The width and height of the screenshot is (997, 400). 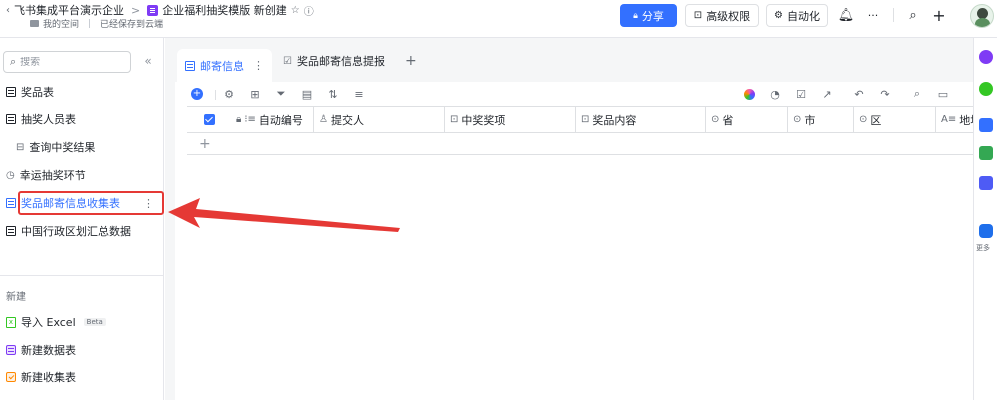 I want to click on avatar-app-icon, so click(x=986, y=89).